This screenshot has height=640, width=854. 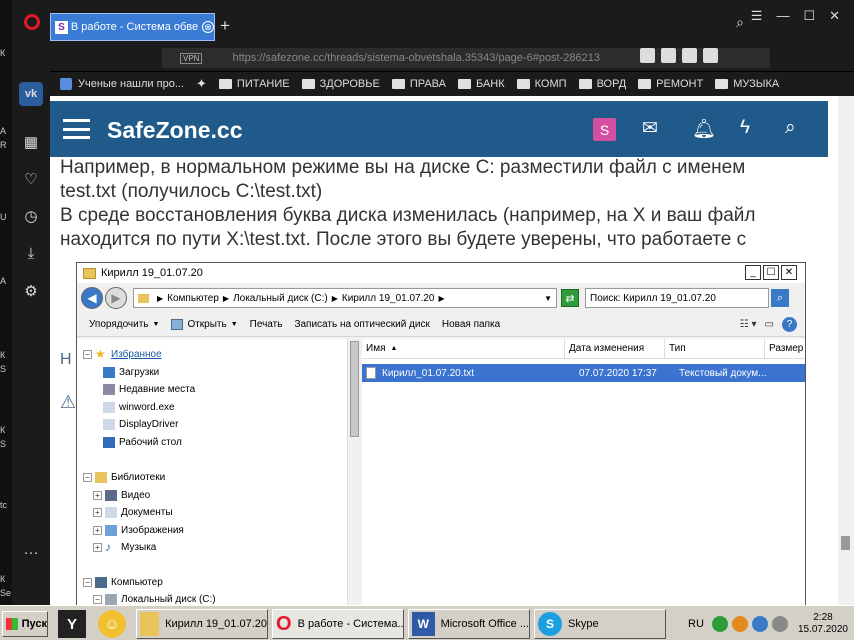 I want to click on mail-icon: ✉, so click(x=650, y=128).